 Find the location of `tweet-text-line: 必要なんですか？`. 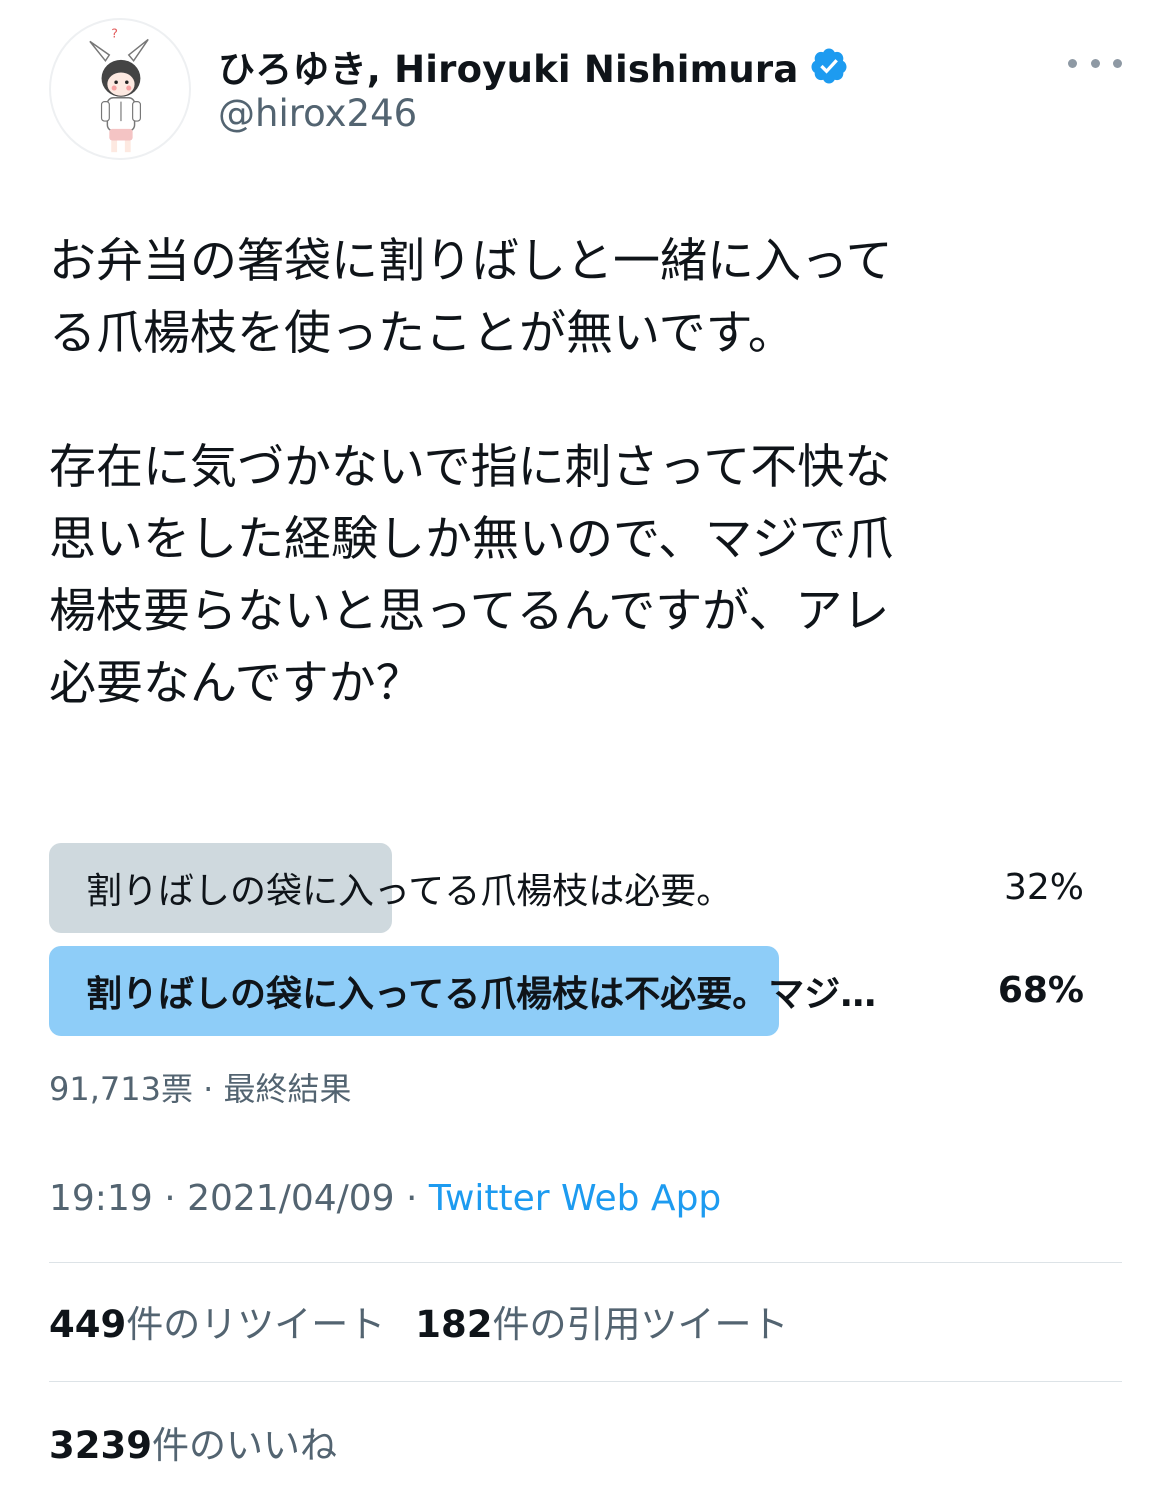

tweet-text-line: 必要なんですか？ is located at coordinates (236, 683).